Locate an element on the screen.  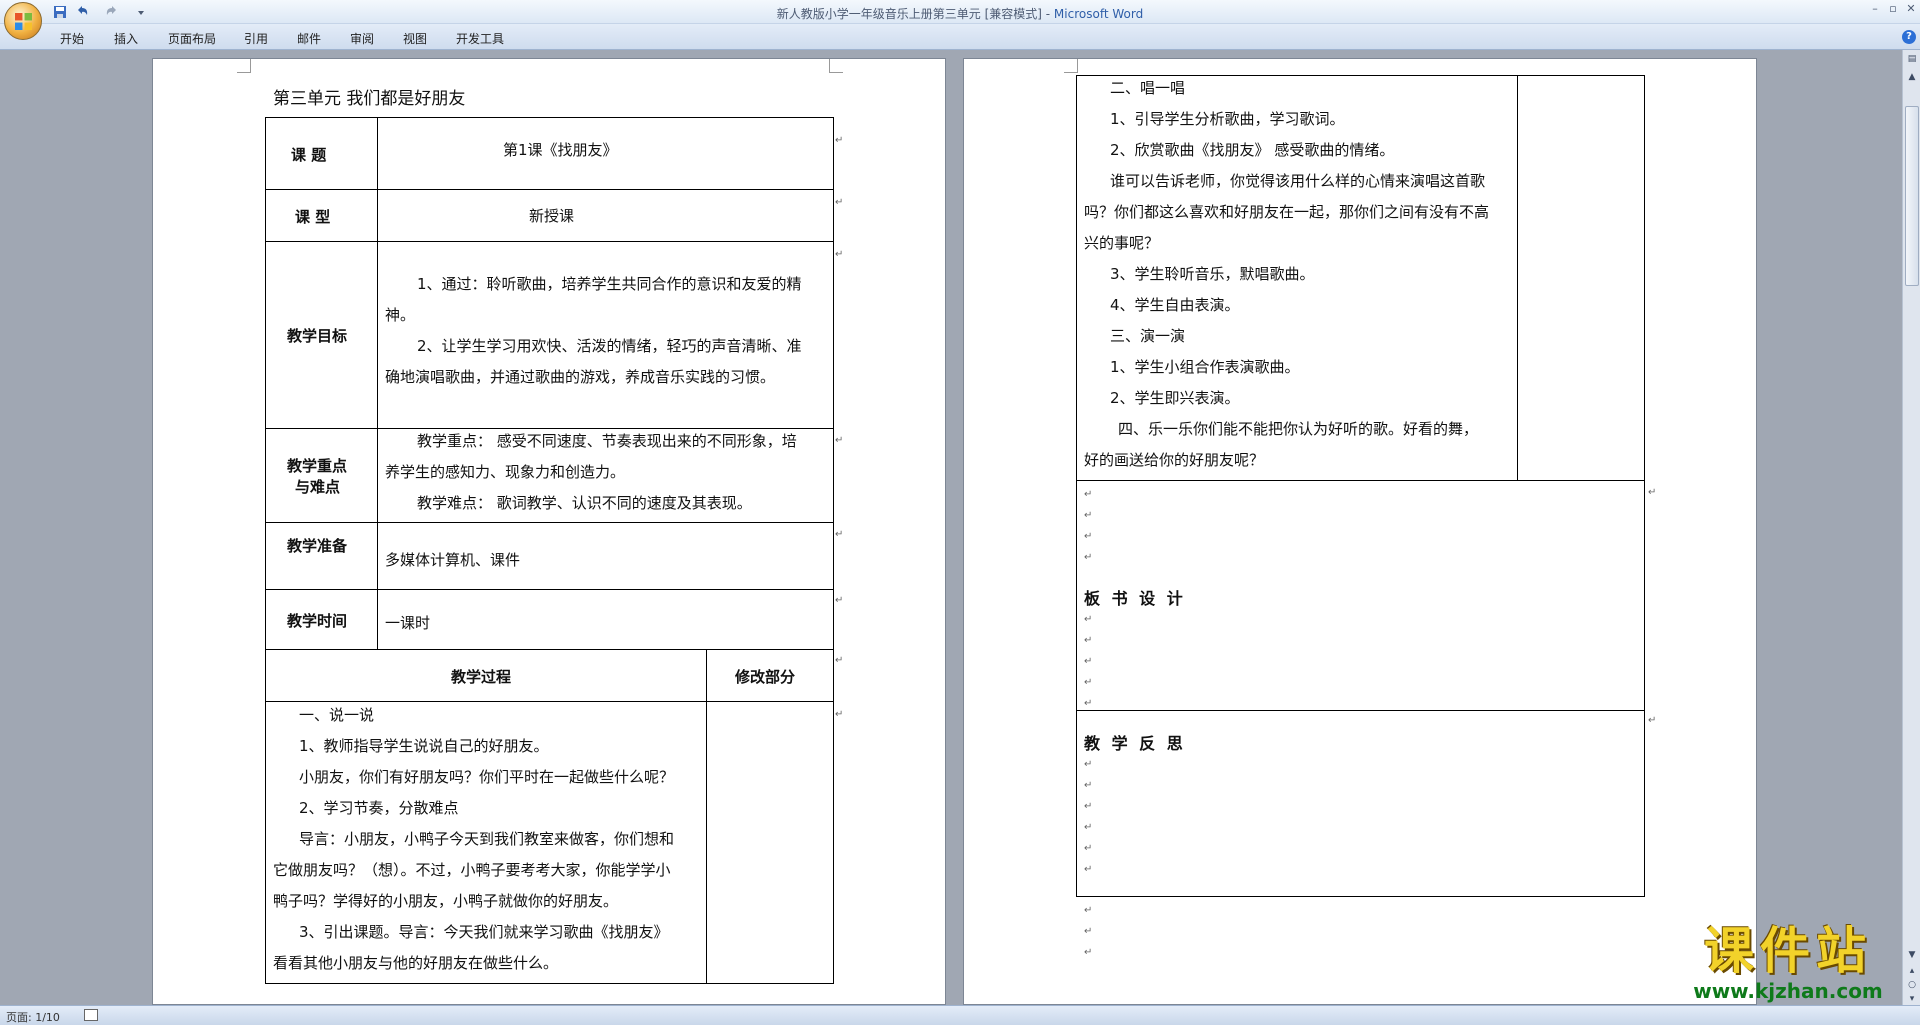
tab-references: 引用 is located at coordinates (256, 38).